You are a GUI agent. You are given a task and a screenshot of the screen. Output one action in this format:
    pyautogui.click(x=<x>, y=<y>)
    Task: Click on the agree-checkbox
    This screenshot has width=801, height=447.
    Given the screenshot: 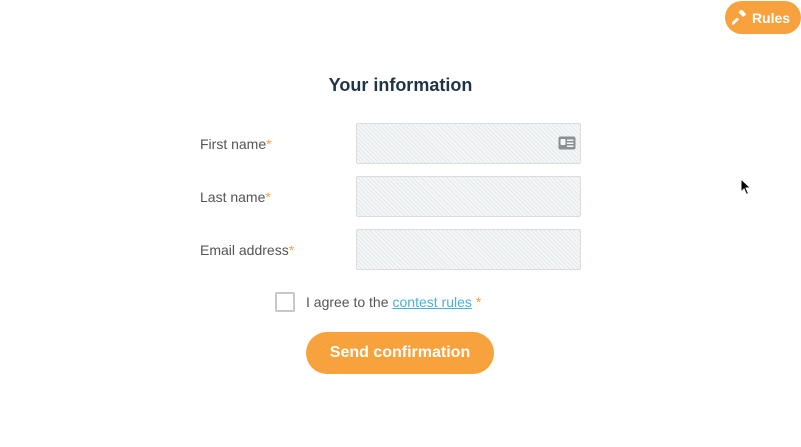 What is the action you would take?
    pyautogui.click(x=285, y=302)
    